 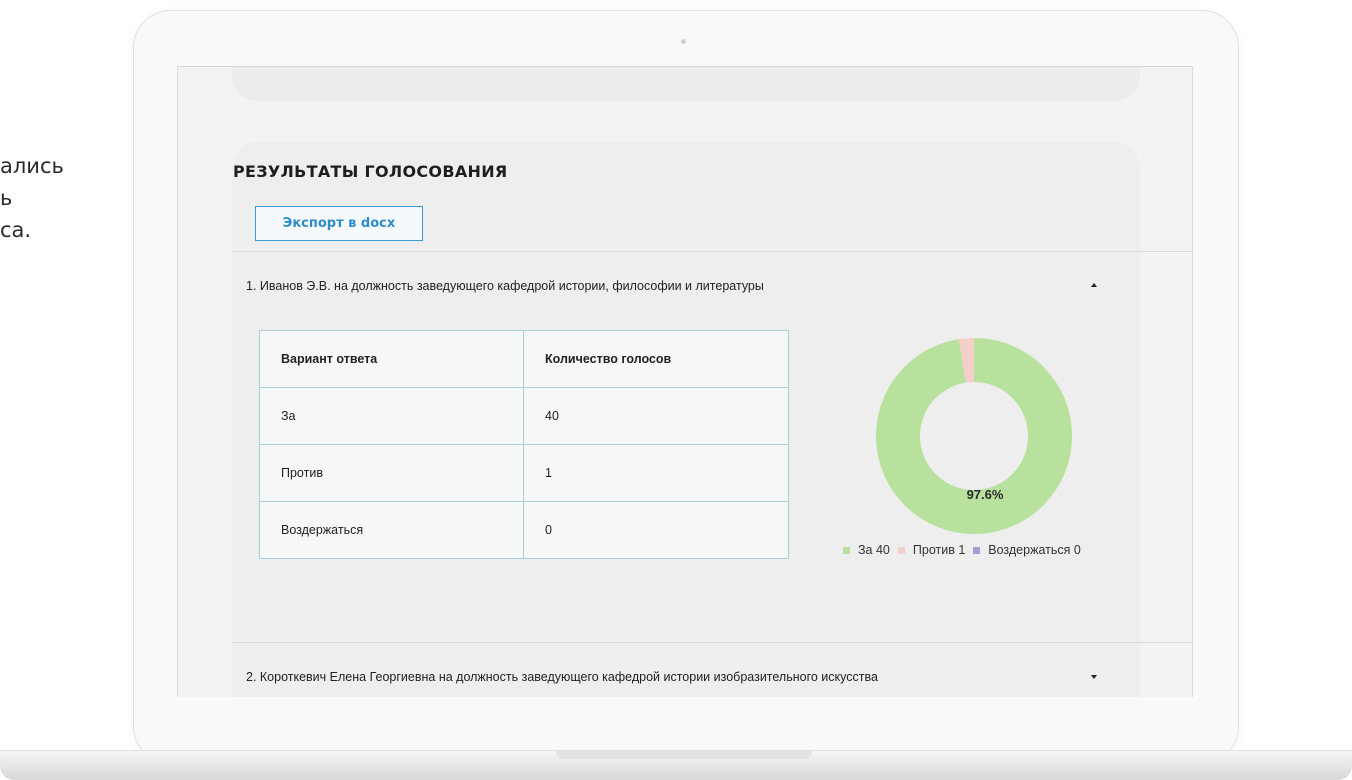 What do you see at coordinates (874, 550) in the screenshot?
I see `legend-label: За 40` at bounding box center [874, 550].